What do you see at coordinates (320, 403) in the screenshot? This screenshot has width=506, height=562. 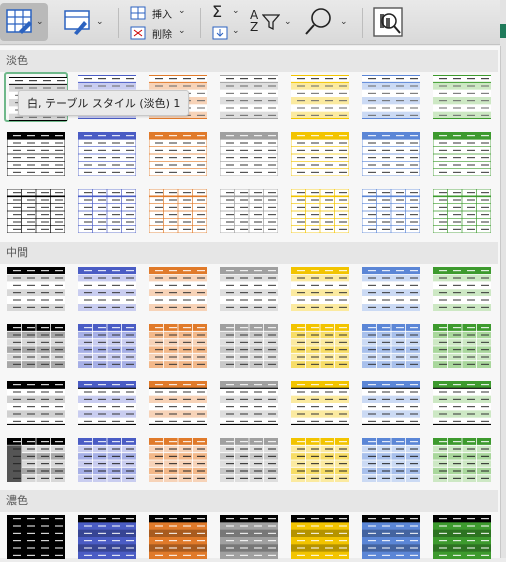 I see `table-style-medium-19-yellow` at bounding box center [320, 403].